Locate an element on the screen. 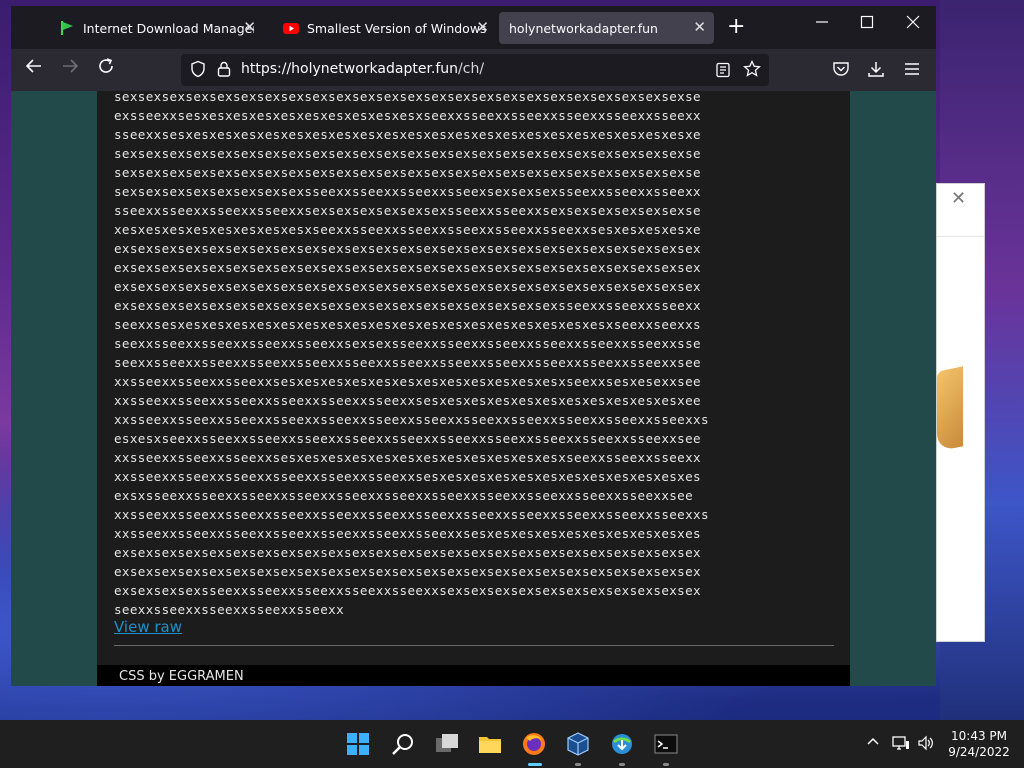  terminal-icon is located at coordinates (666, 744).